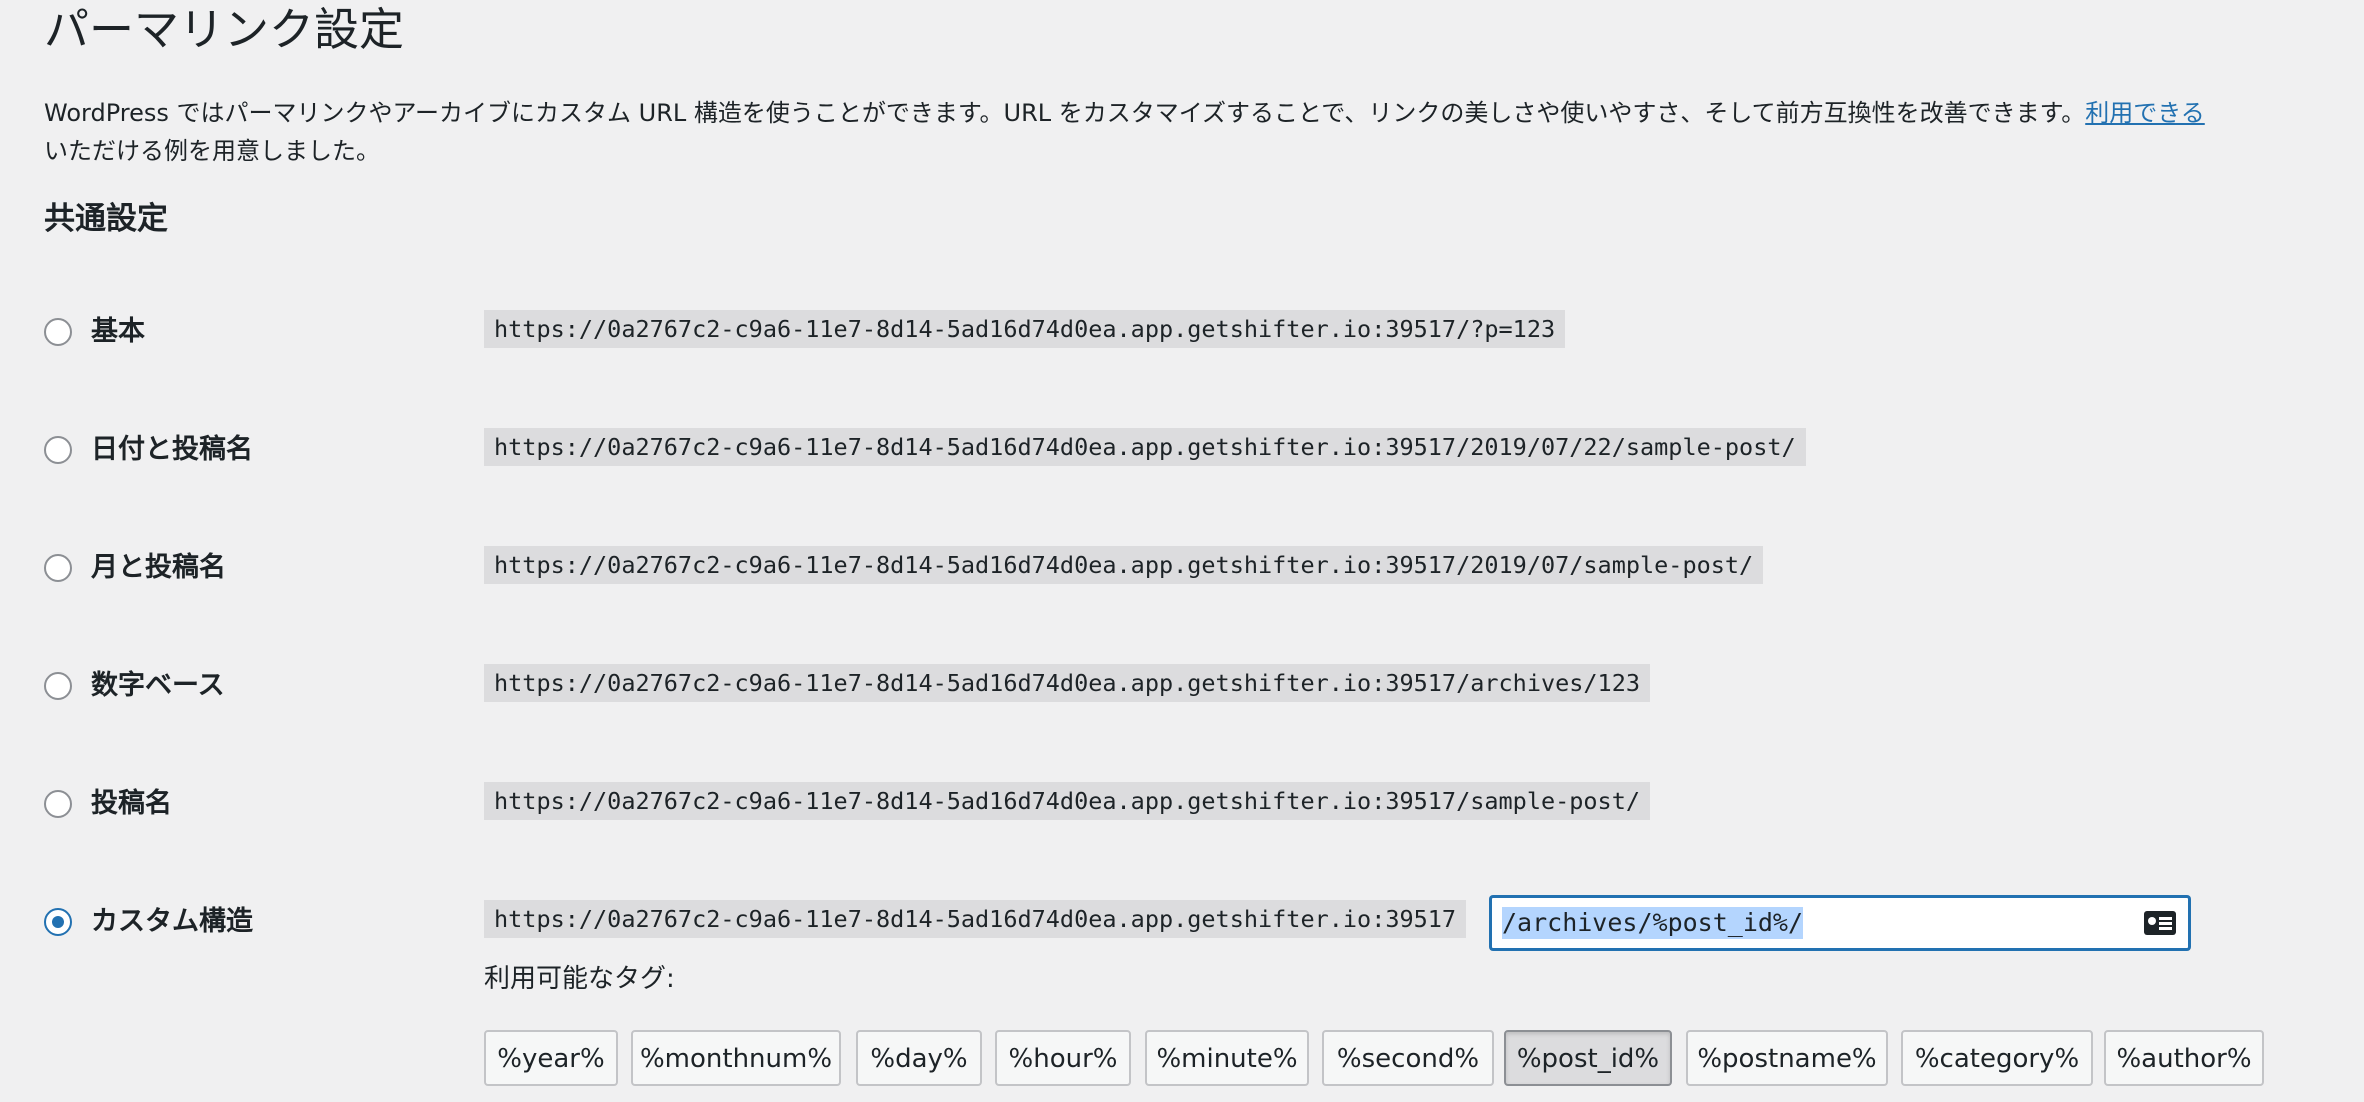 This screenshot has width=2364, height=1102. I want to click on tag-button-monthnum: %monthnum%, so click(736, 1058).